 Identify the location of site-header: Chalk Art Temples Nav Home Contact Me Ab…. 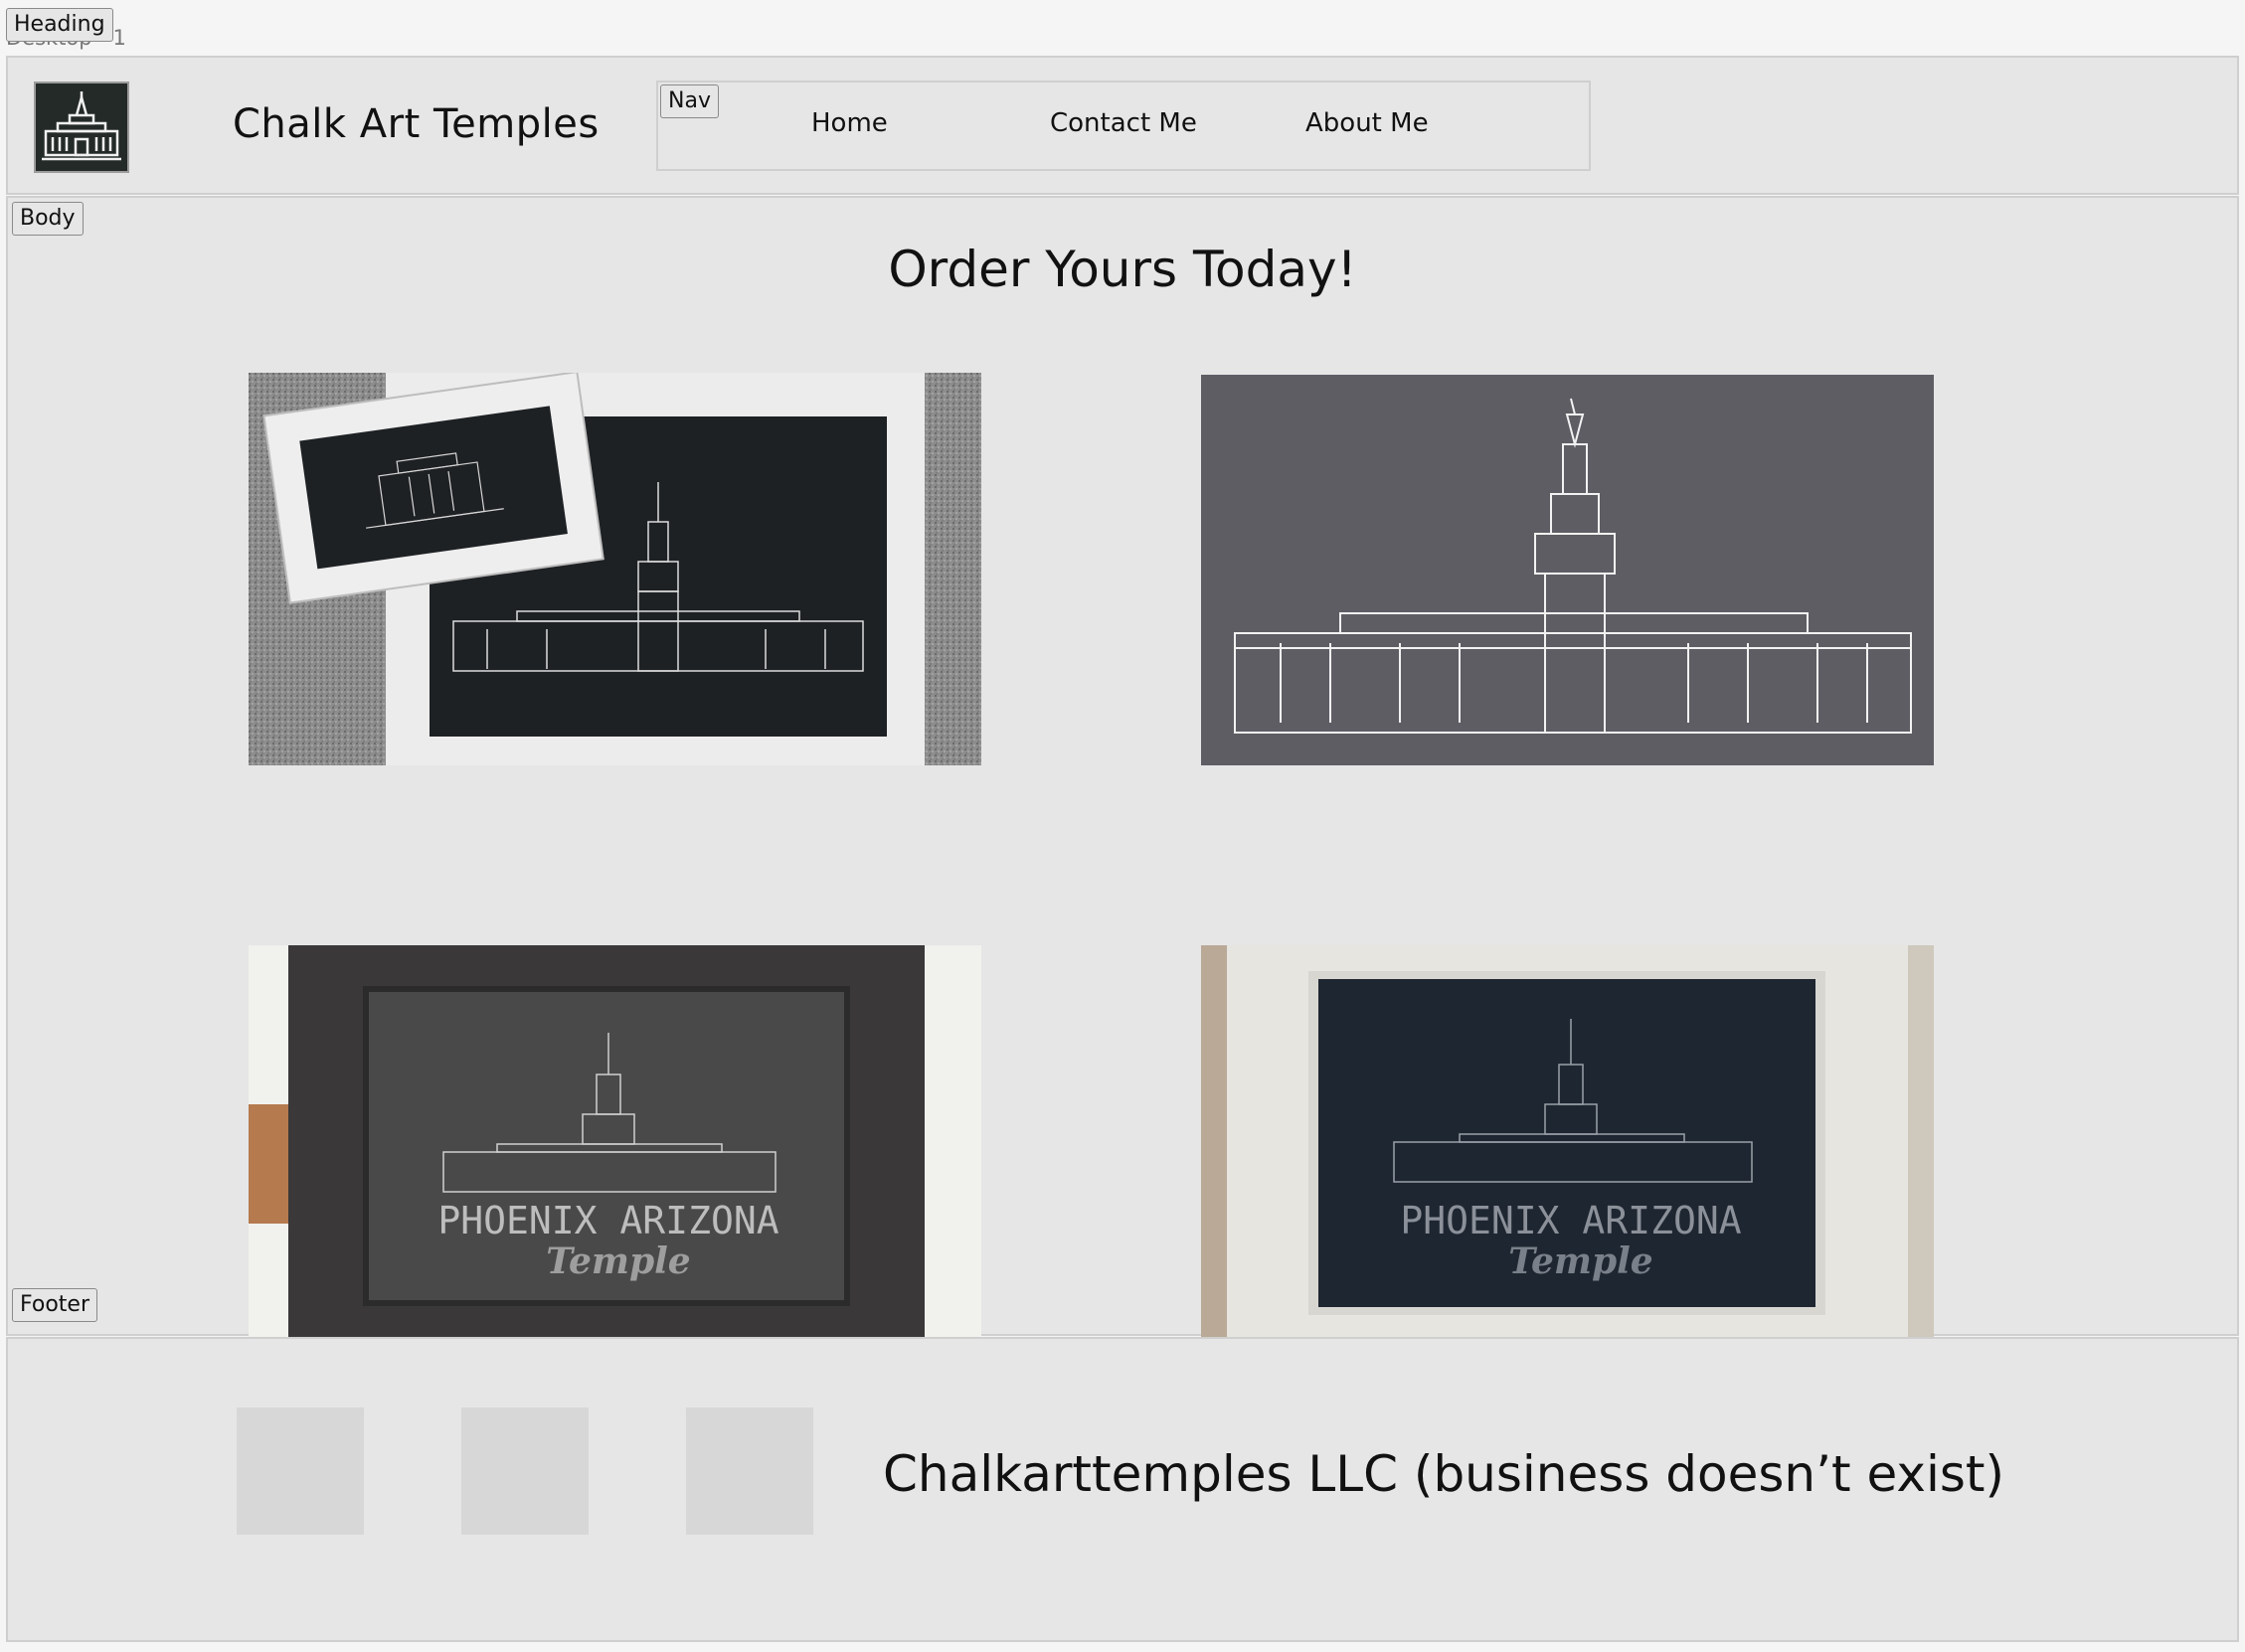
(1122, 125).